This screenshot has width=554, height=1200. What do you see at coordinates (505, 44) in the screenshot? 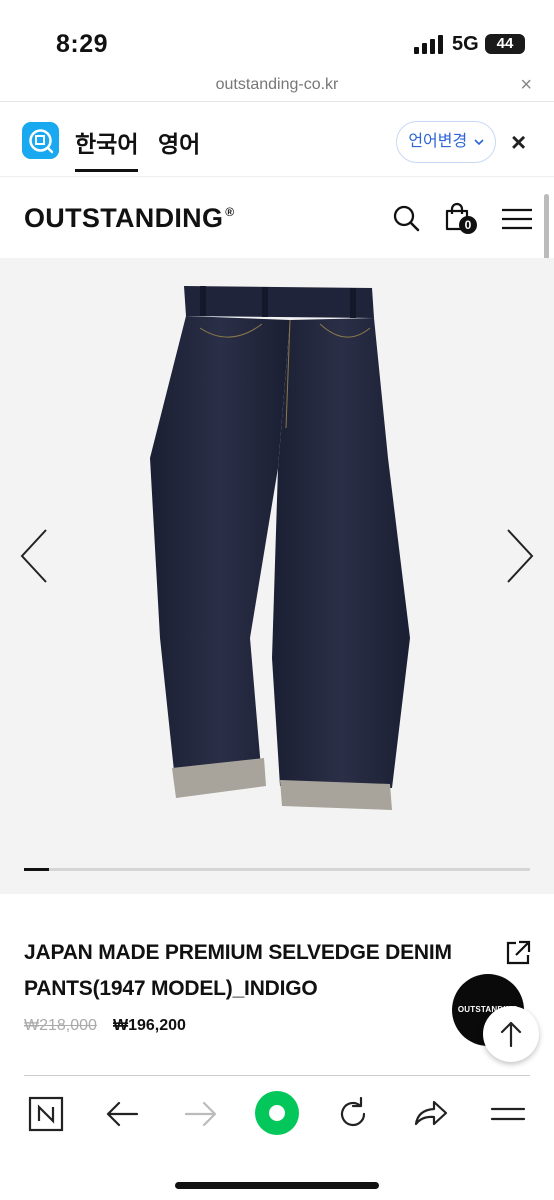
I see `battery-icon: 44` at bounding box center [505, 44].